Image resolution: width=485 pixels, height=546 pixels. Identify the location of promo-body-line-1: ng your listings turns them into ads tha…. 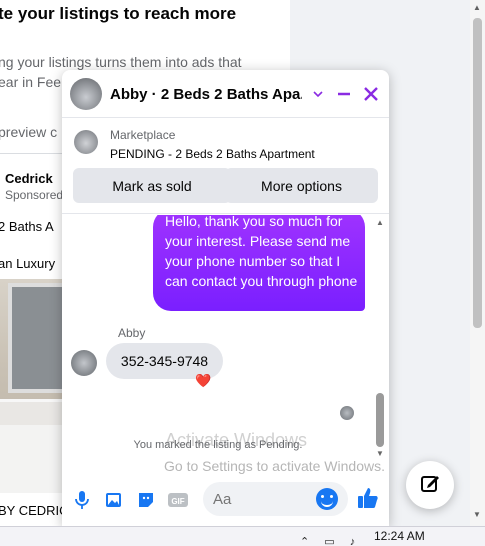
(121, 62).